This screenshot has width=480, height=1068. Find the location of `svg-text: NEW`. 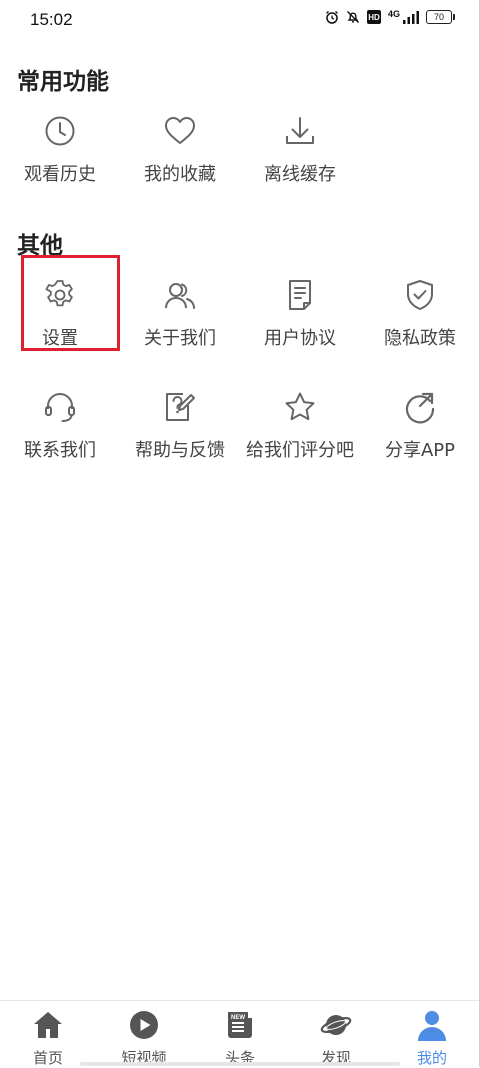

svg-text: NEW is located at coordinates (238, 1018).